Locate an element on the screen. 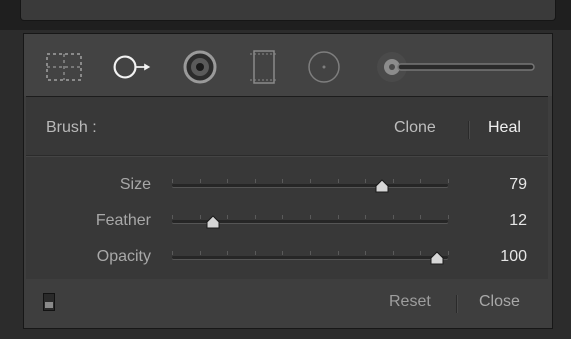  graduated-filter-icon is located at coordinates (264, 67).